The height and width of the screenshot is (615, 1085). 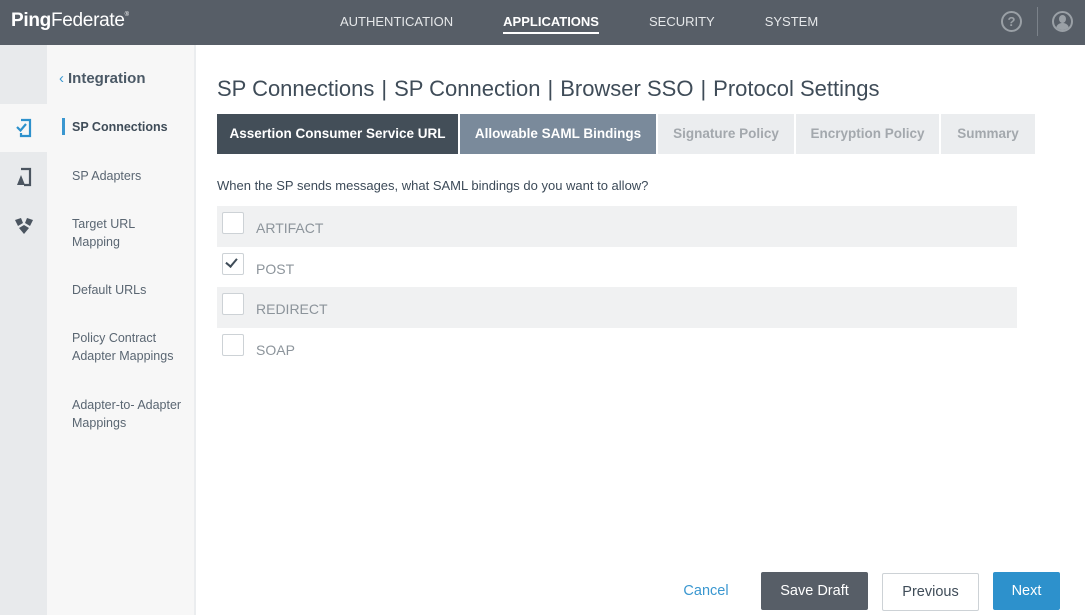 I want to click on pingfederate-logo: PingFederate®, so click(x=70, y=21).